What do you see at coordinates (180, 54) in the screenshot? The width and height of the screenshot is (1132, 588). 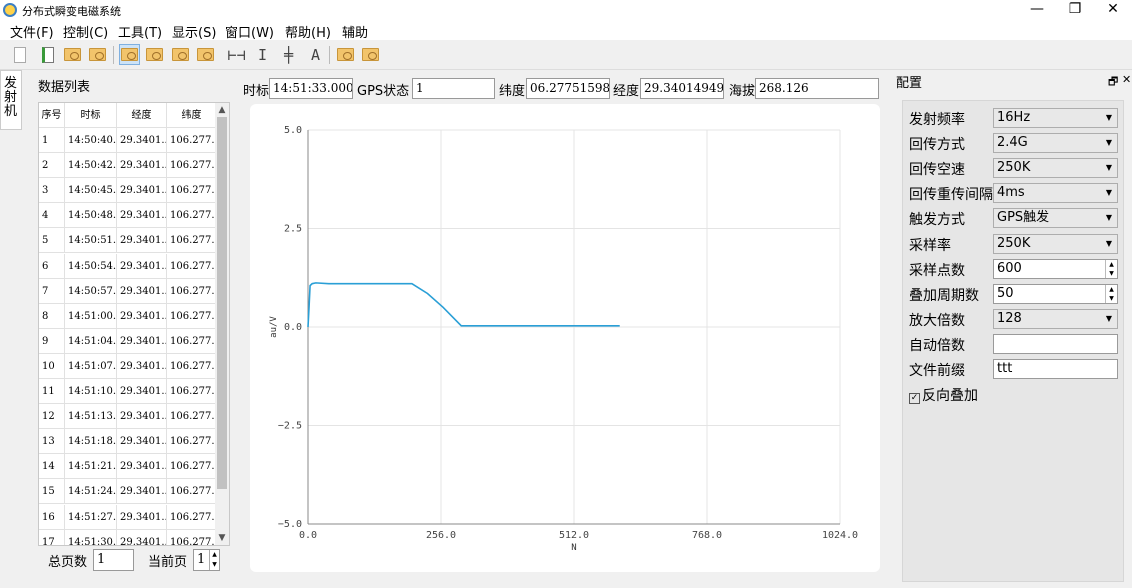 I see `record-folder-icon` at bounding box center [180, 54].